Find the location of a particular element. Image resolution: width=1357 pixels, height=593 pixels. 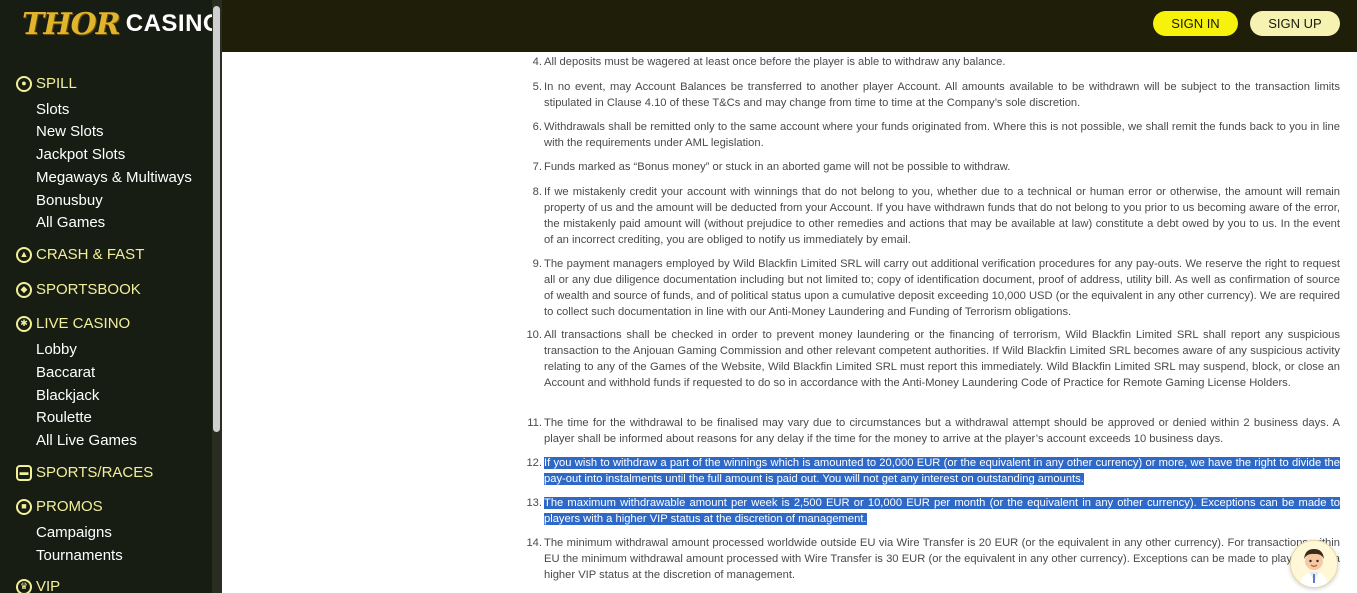

sidebar-section-crash: ▲ CRASH & FAST is located at coordinates (80, 254).